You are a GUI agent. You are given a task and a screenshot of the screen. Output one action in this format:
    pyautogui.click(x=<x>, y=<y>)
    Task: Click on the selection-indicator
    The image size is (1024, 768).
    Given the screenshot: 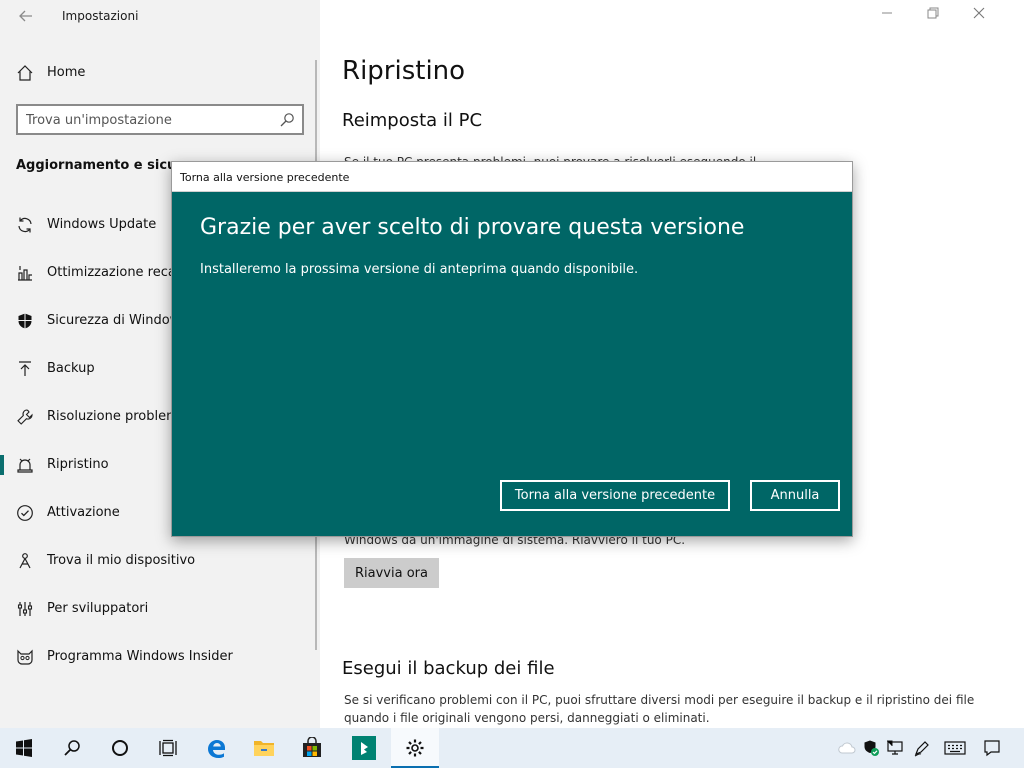 What is the action you would take?
    pyautogui.click(x=2, y=465)
    